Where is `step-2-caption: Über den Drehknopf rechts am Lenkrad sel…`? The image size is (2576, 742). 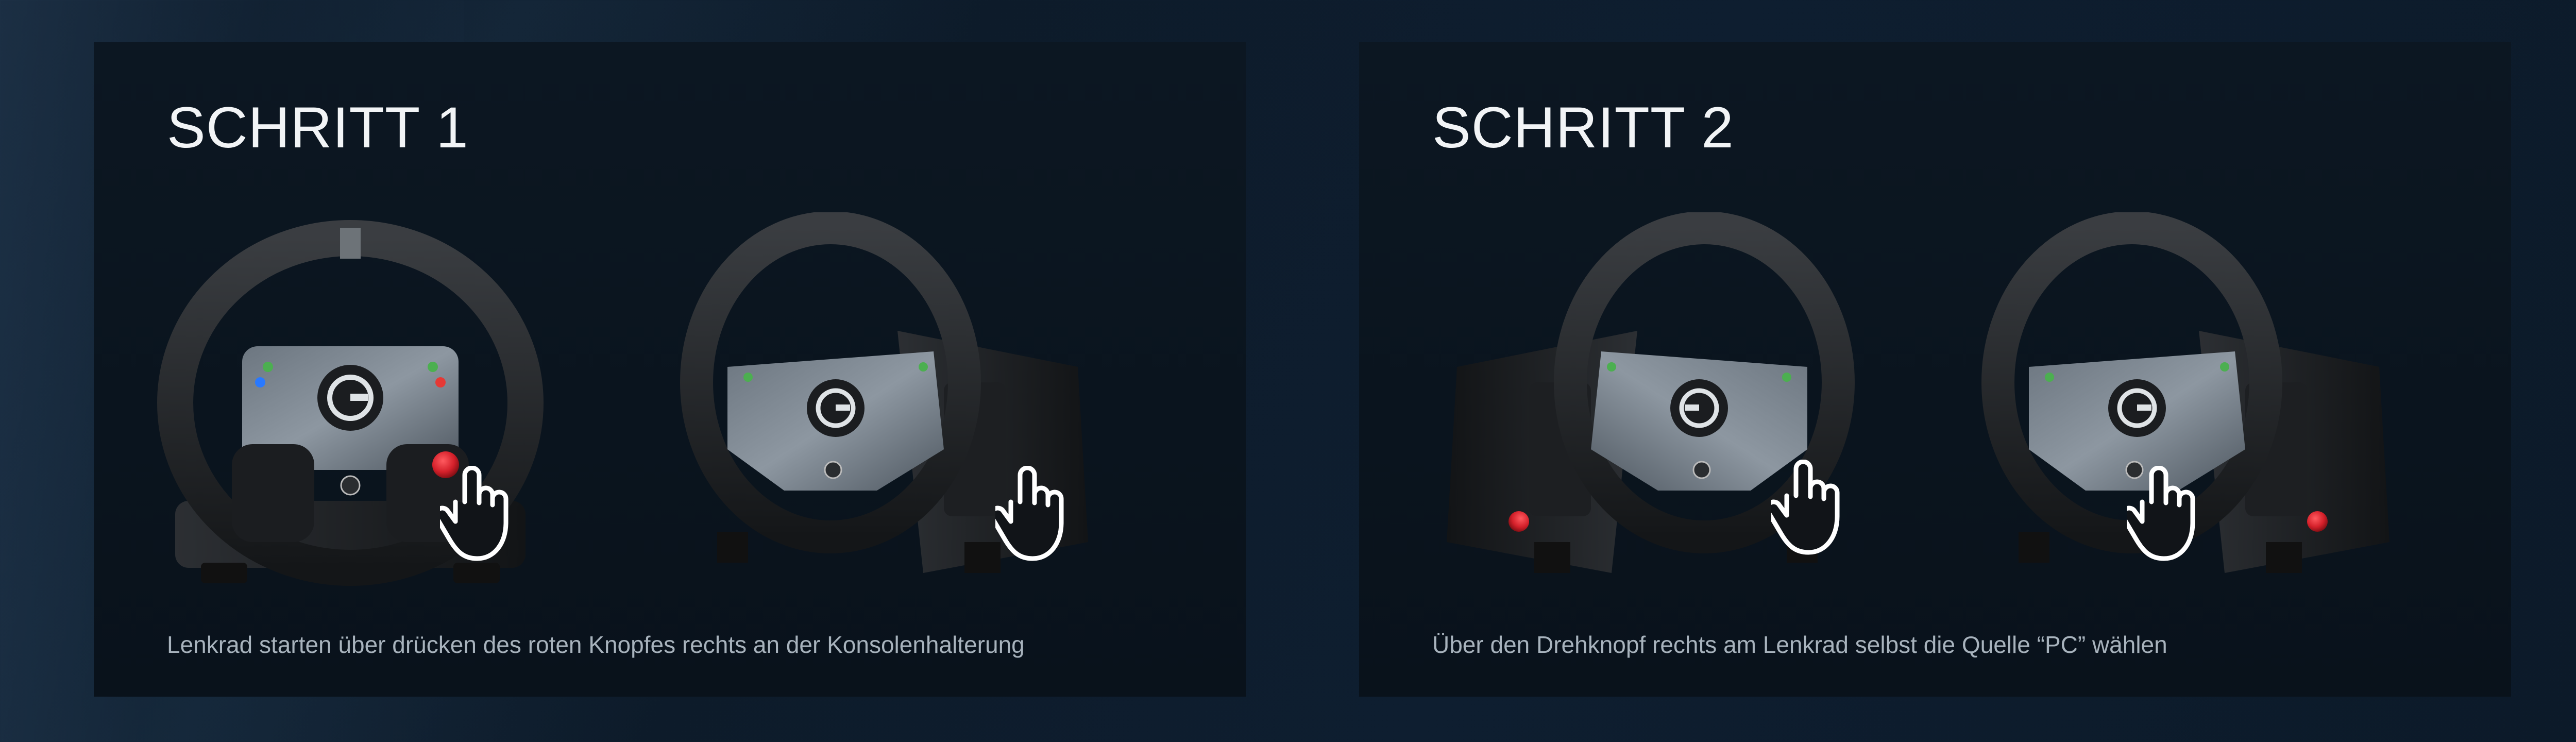 step-2-caption: Über den Drehknopf rechts am Lenkrad sel… is located at coordinates (1799, 644).